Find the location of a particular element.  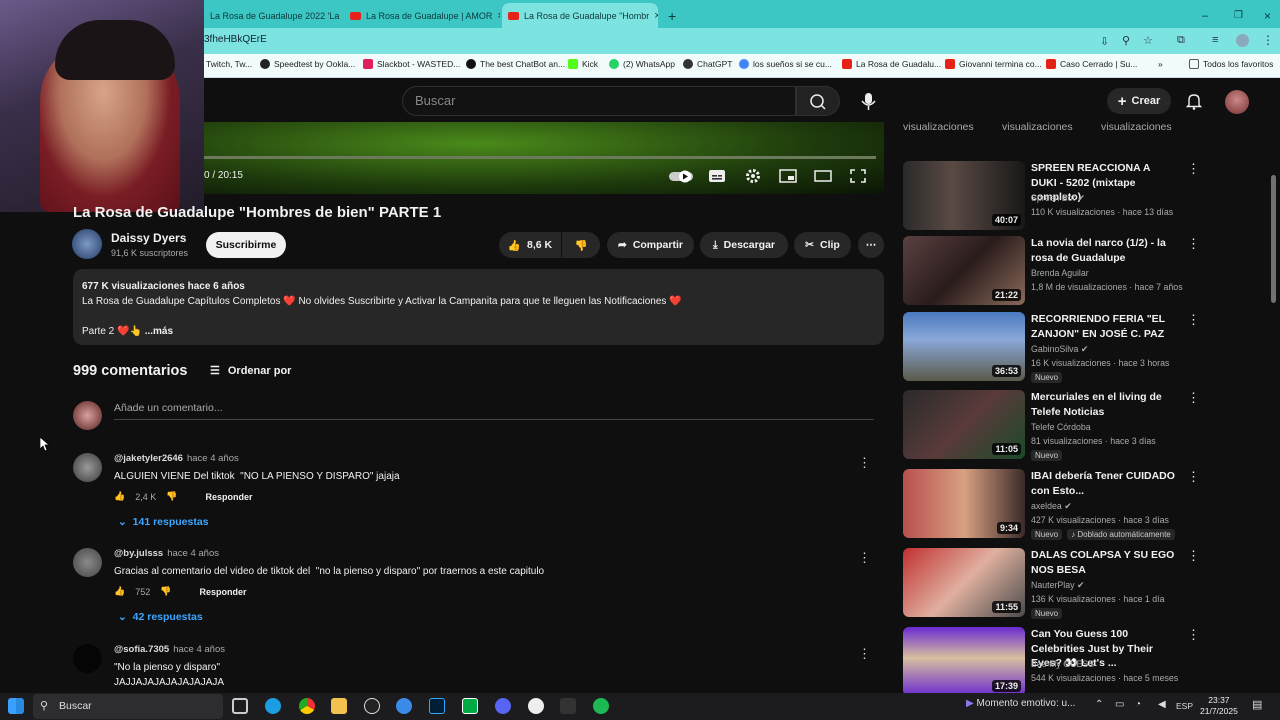

replies-toggle: ⌄ 141 respuestas is located at coordinates (163, 522).